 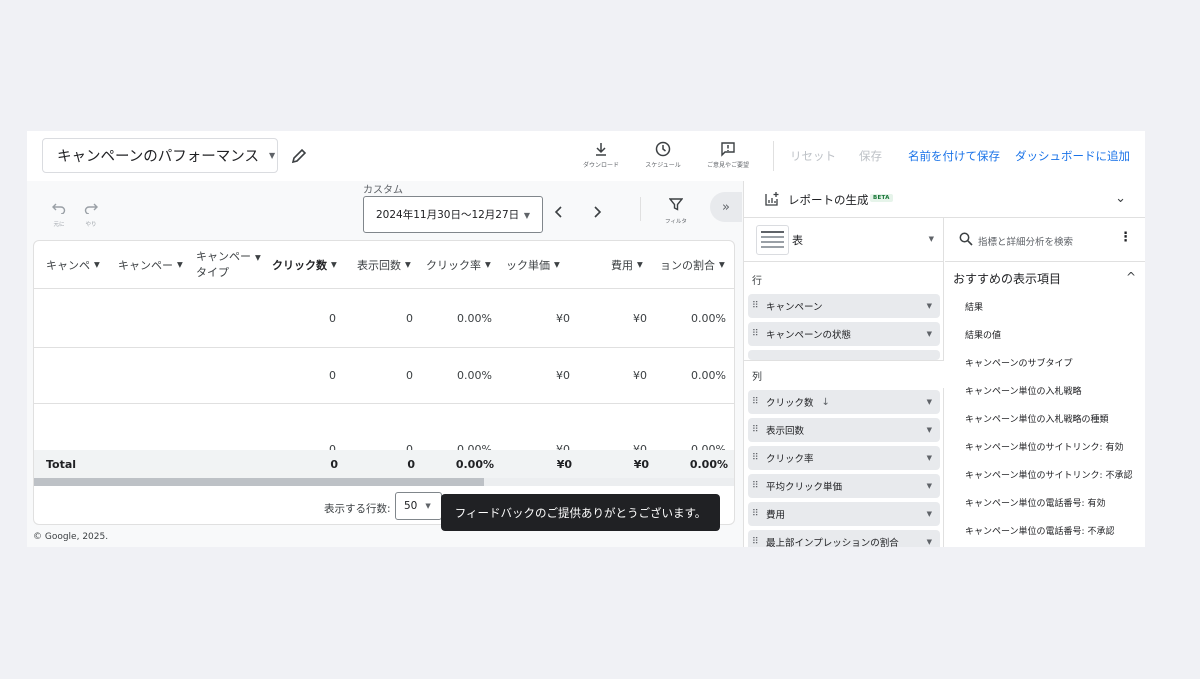 I want to click on schedule-button: スケジュール, so click(x=663, y=155).